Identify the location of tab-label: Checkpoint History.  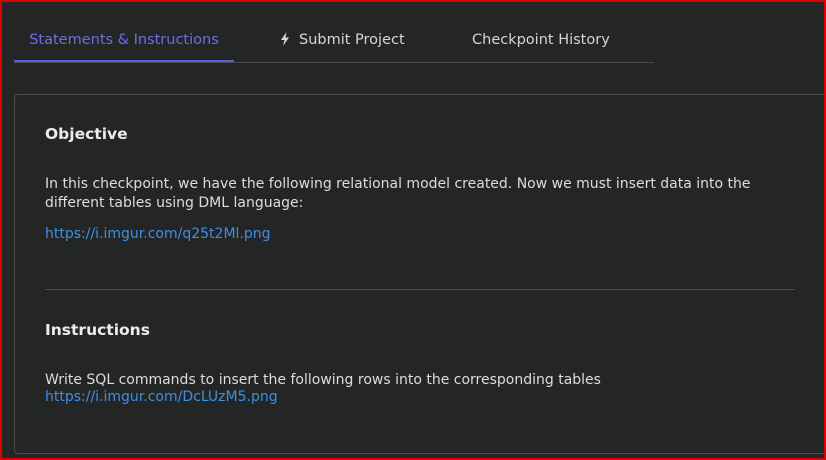
(541, 40).